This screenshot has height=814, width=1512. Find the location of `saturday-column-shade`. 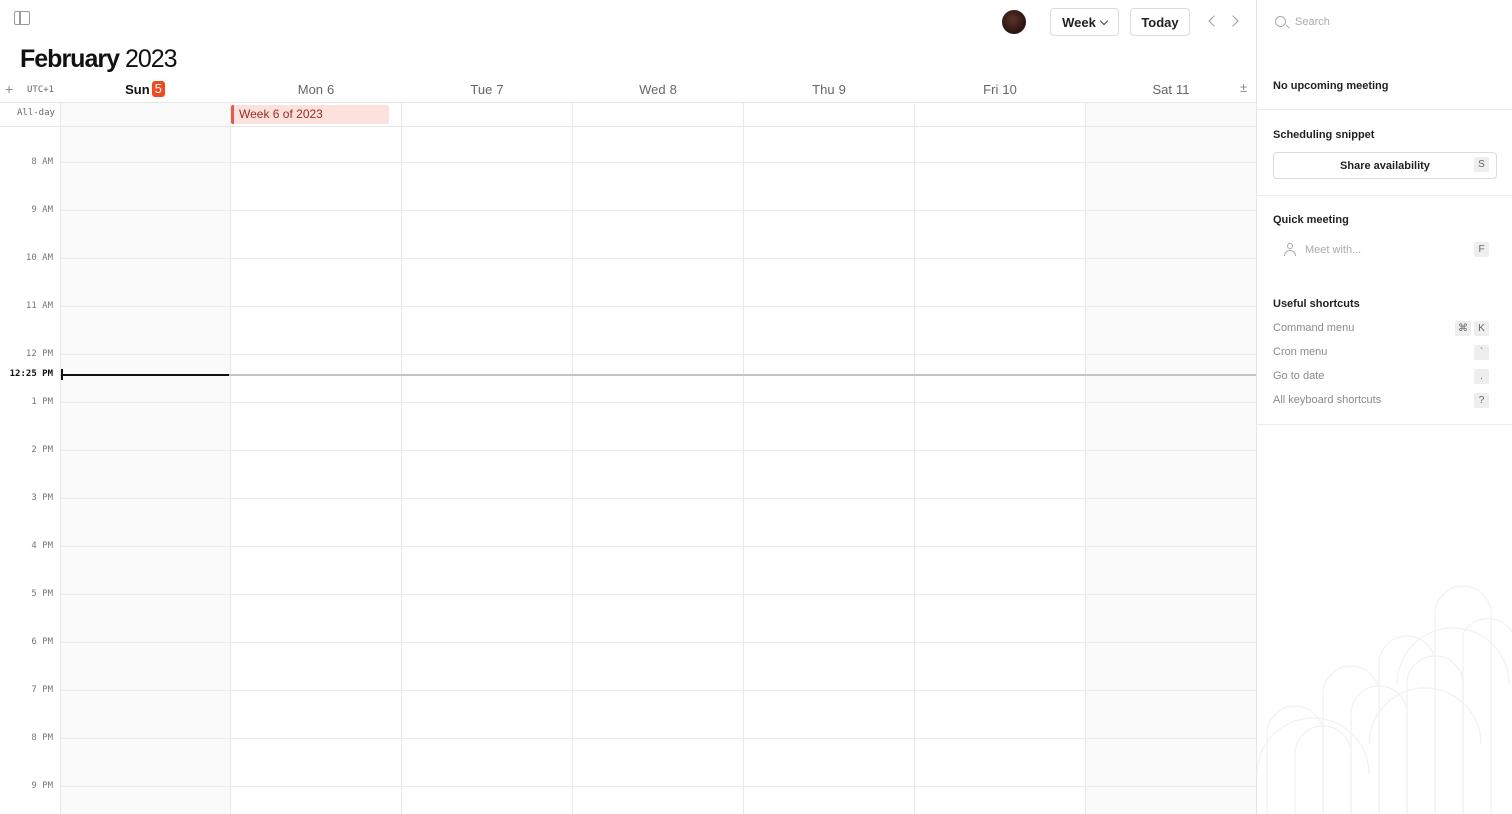

saturday-column-shade is located at coordinates (1171, 458).